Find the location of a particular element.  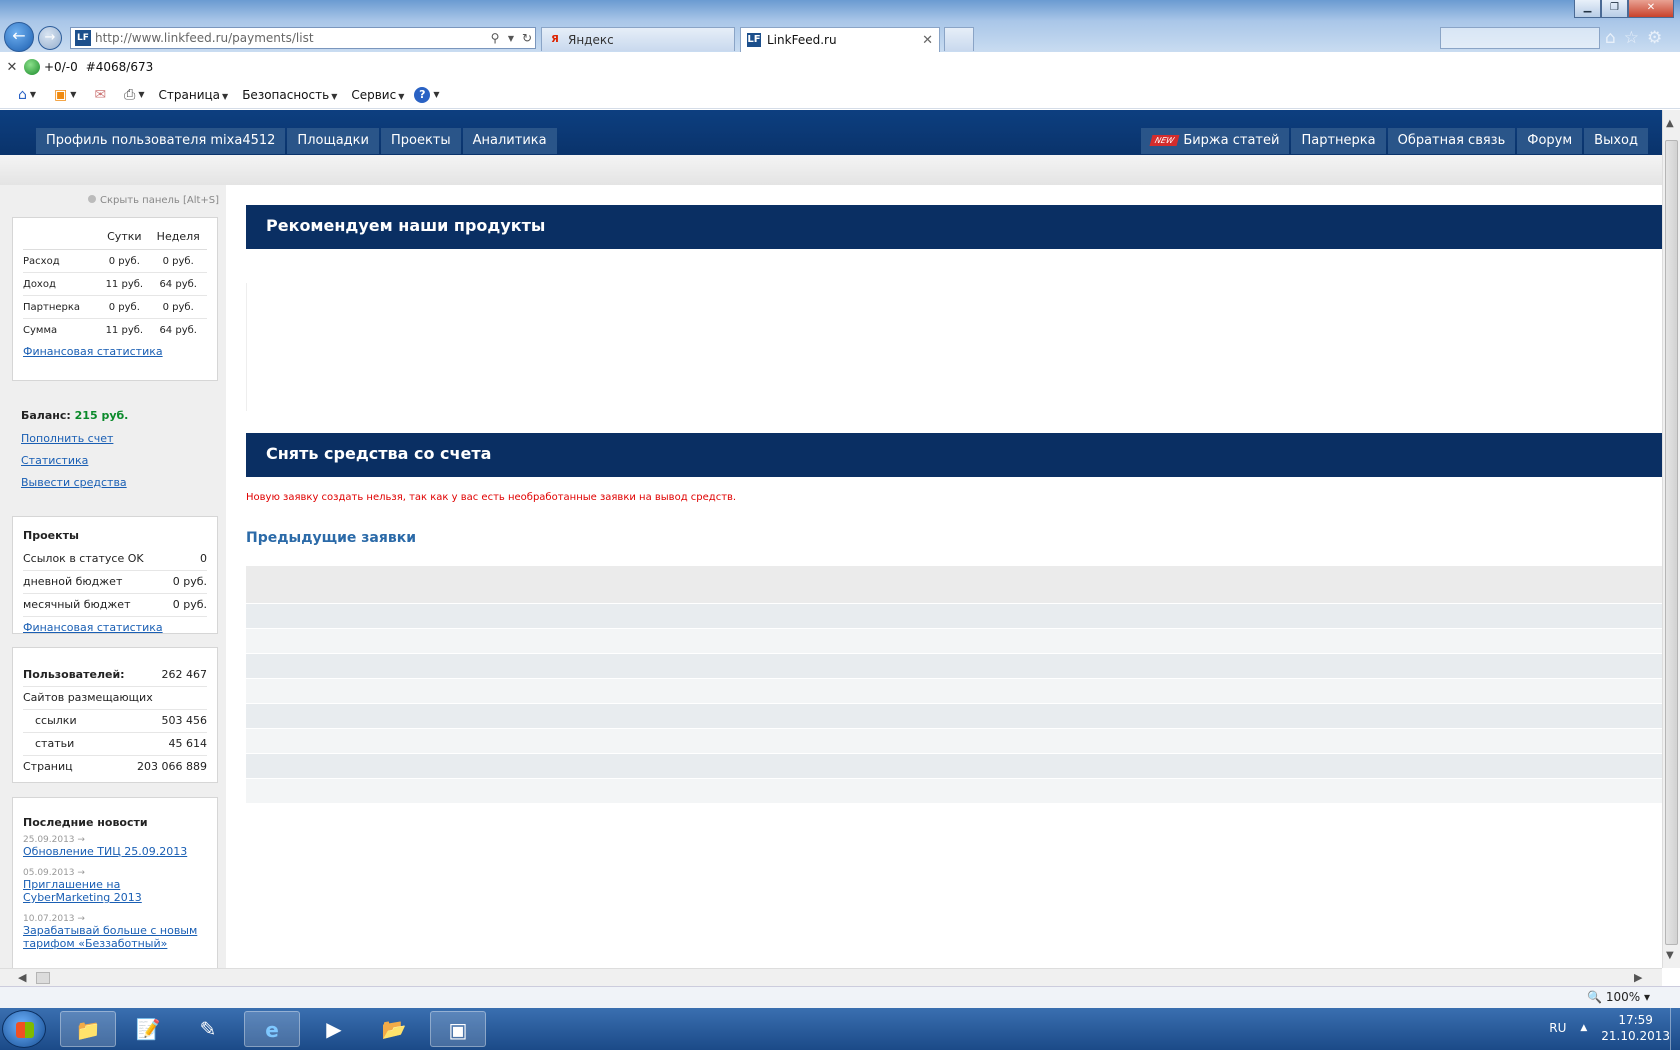

notepad-task-icon: 📝 is located at coordinates (148, 1029).